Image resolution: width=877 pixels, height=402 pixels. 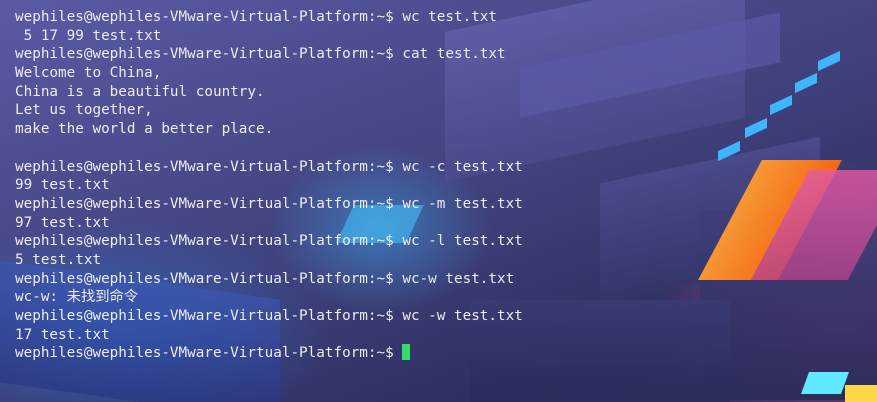 I want to click on command-text: cat test.txt, so click(x=454, y=54).